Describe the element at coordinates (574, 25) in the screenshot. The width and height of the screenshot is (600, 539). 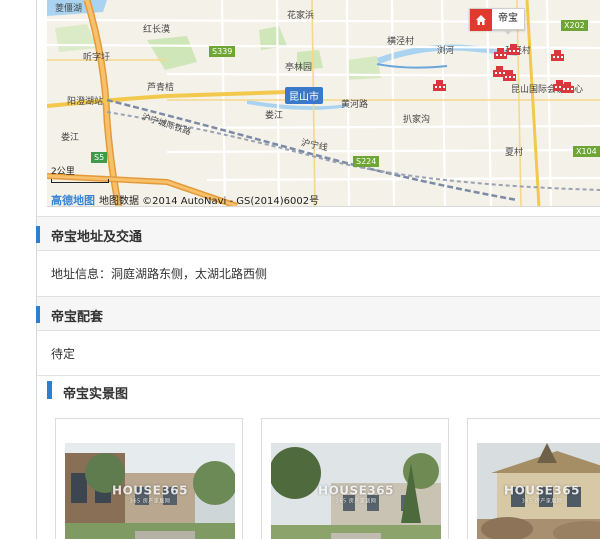
I see `road-shield-x202: X202` at that location.